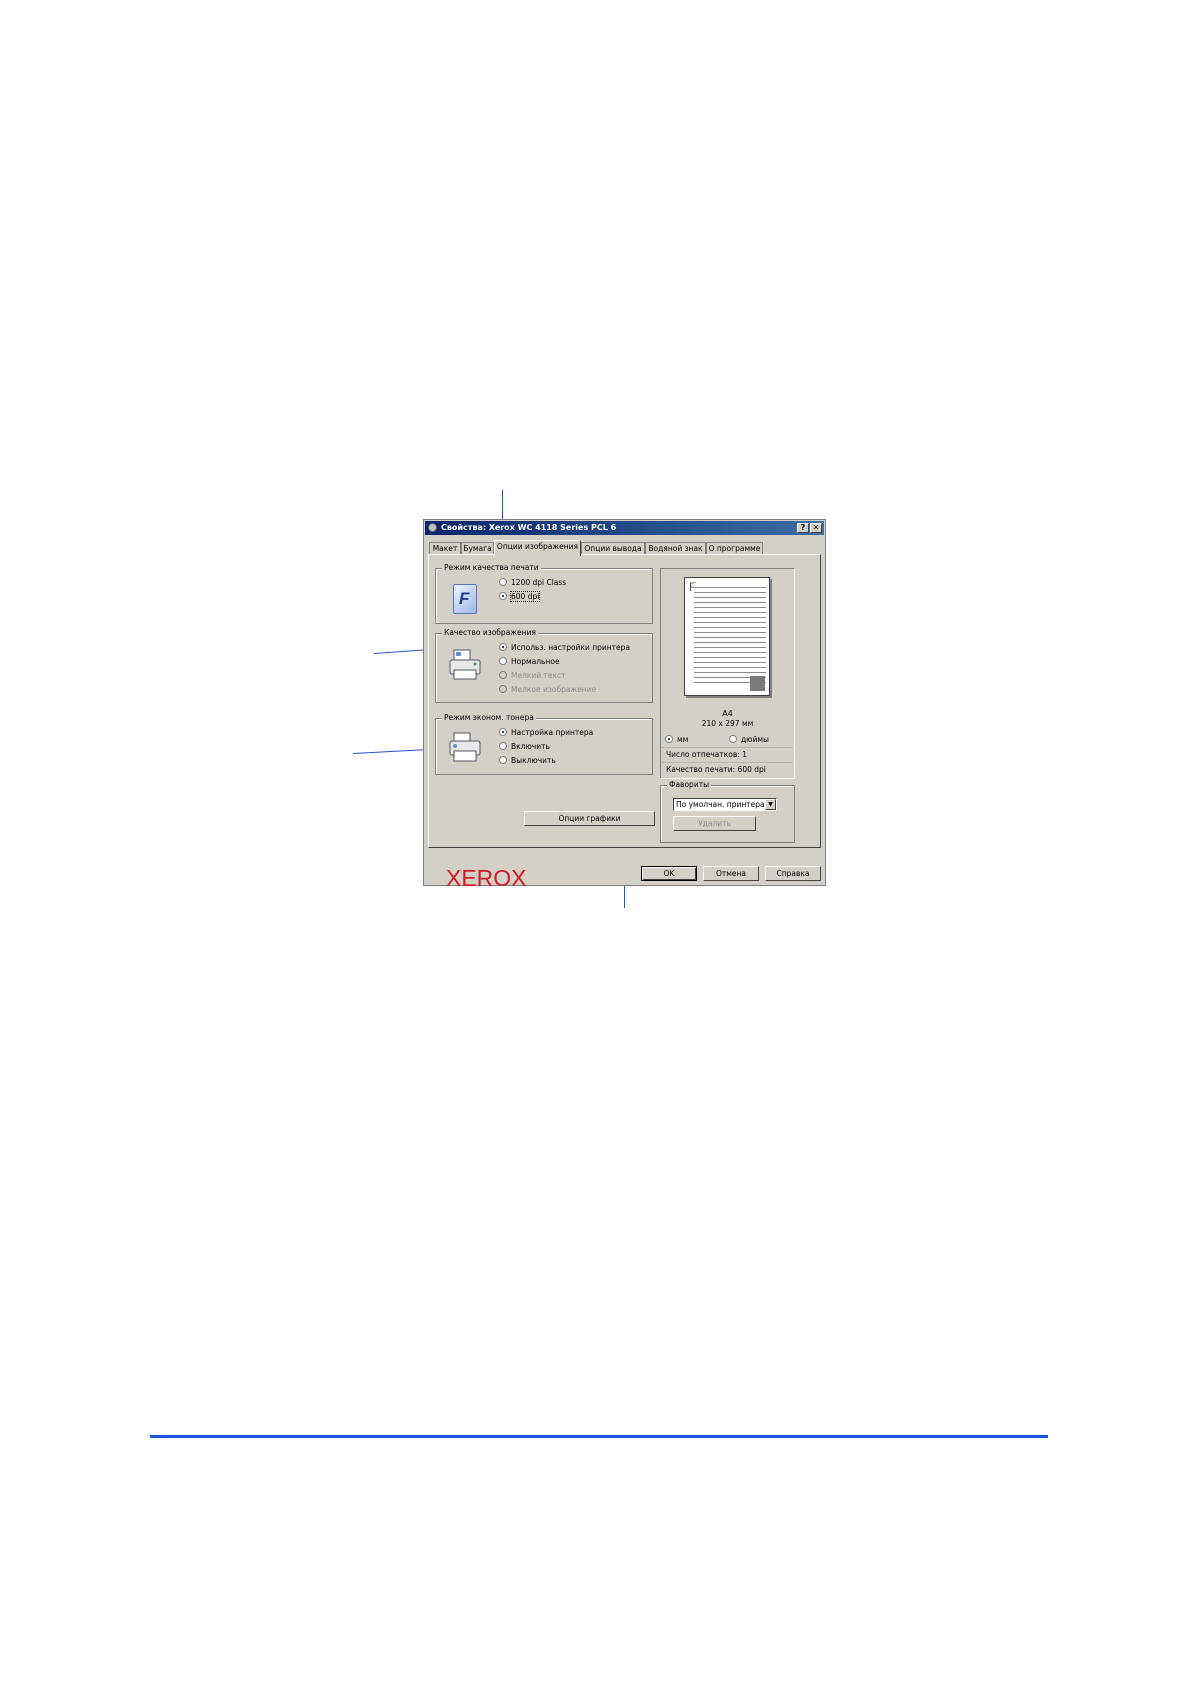  Describe the element at coordinates (727, 723) in the screenshot. I see `paper-dimensions-label: 210 x 297 мм` at that location.